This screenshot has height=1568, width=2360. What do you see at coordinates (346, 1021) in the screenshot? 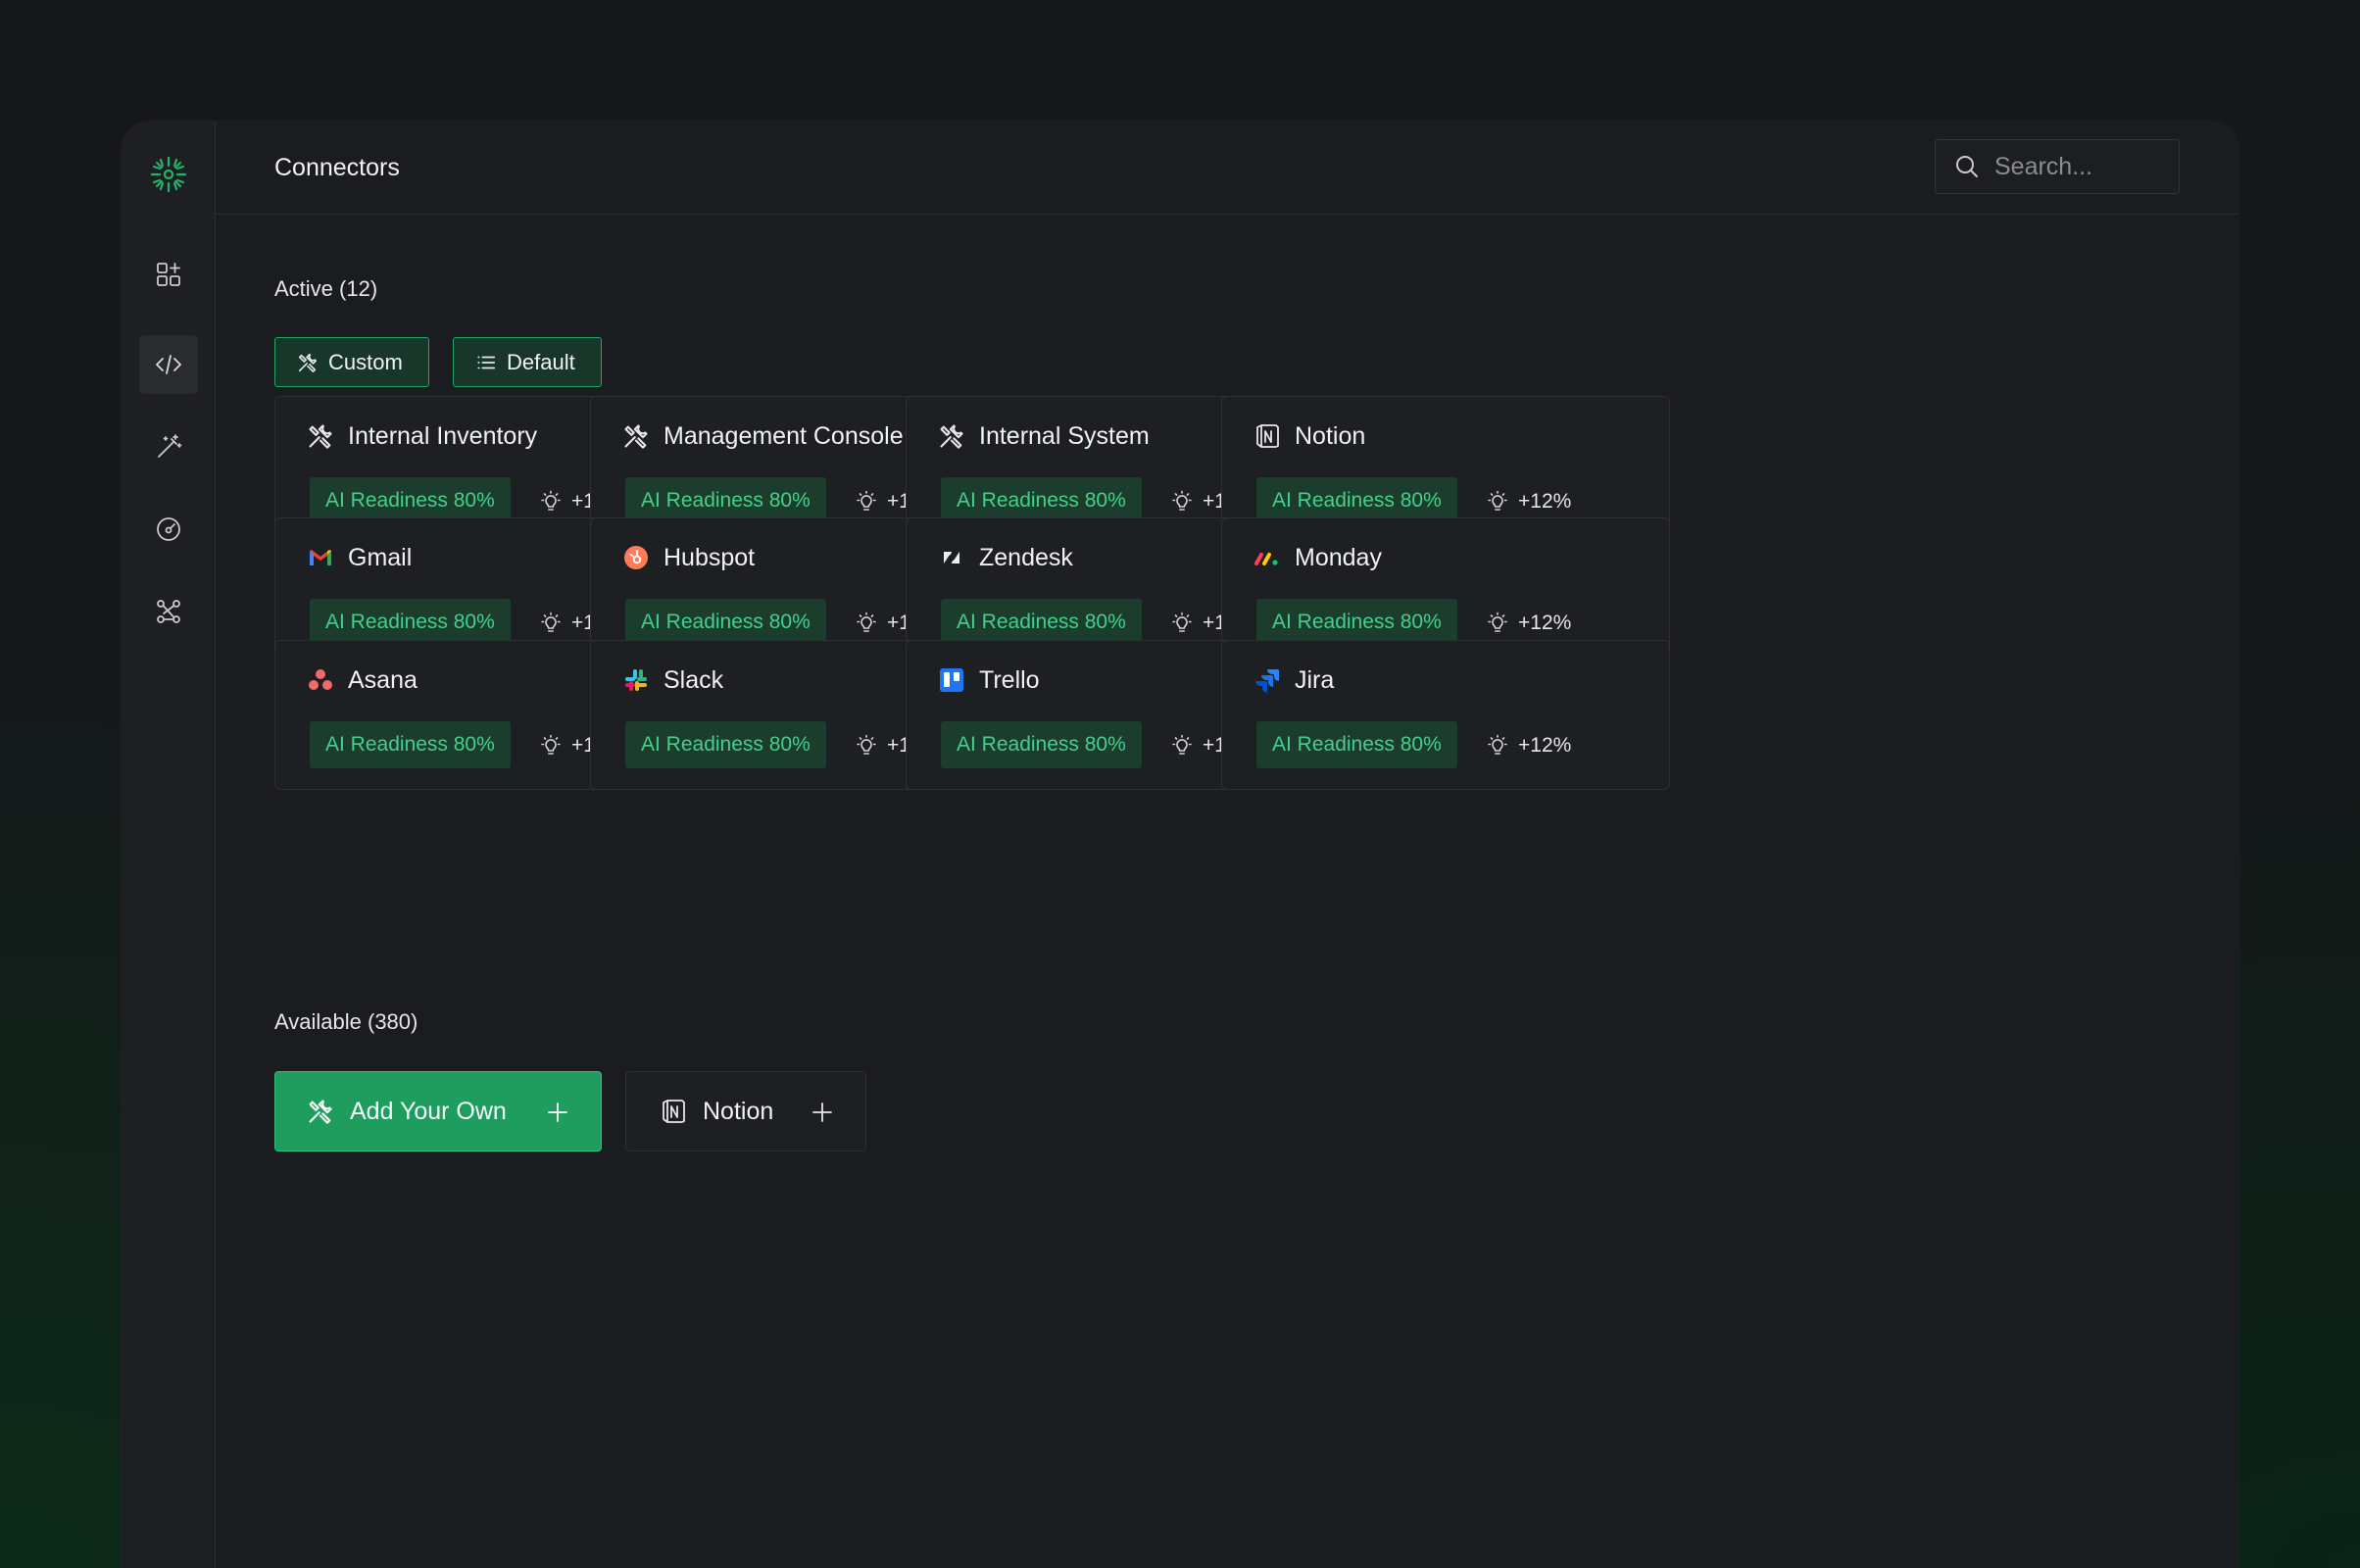
I see `available-section-title: Available (380)` at bounding box center [346, 1021].